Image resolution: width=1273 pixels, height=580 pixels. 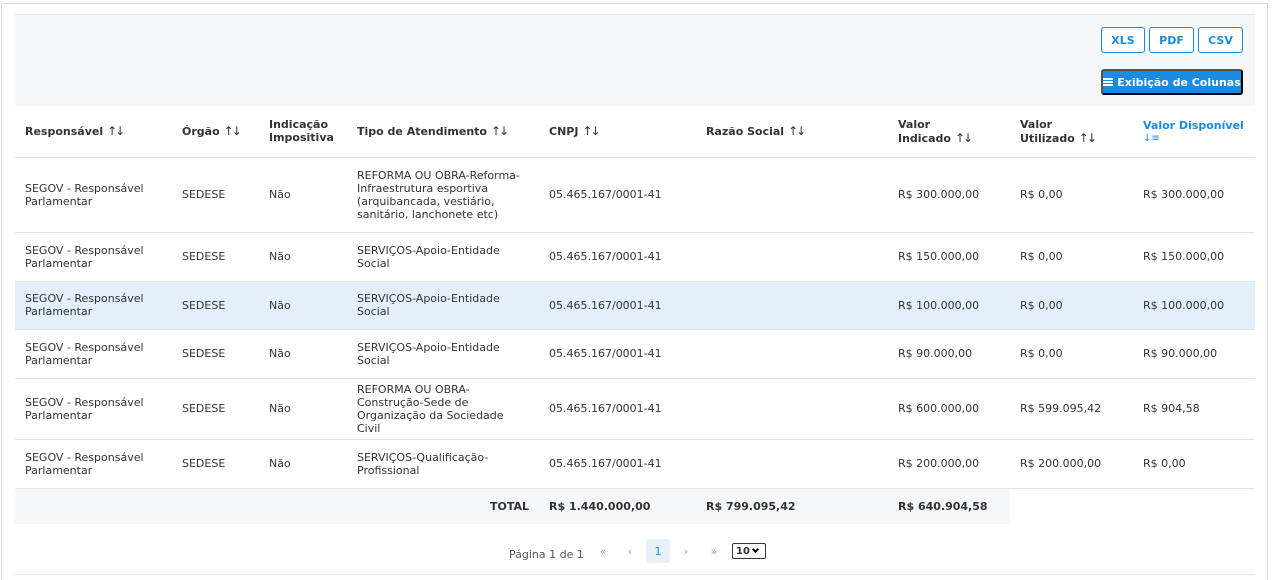 I want to click on col-header-razao: Razão Social ↑↓, so click(x=792, y=132).